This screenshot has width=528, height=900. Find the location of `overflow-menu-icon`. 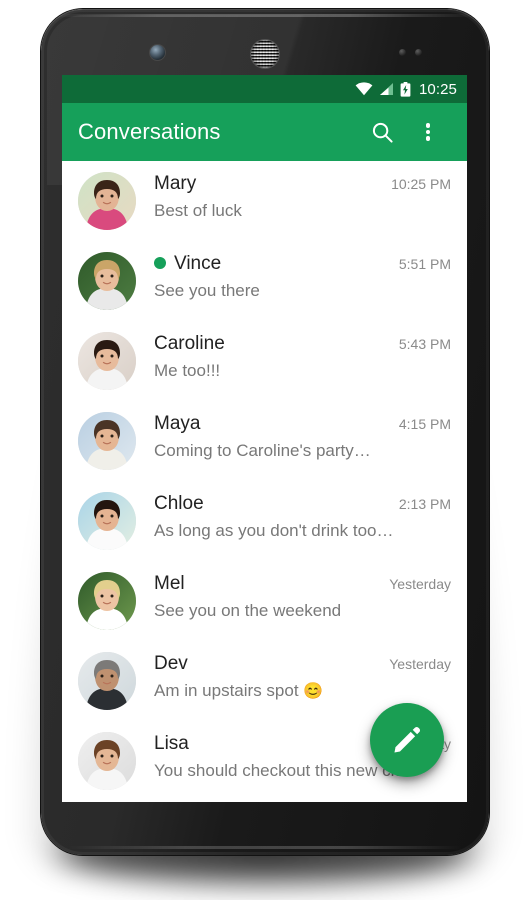

overflow-menu-icon is located at coordinates (428, 132).